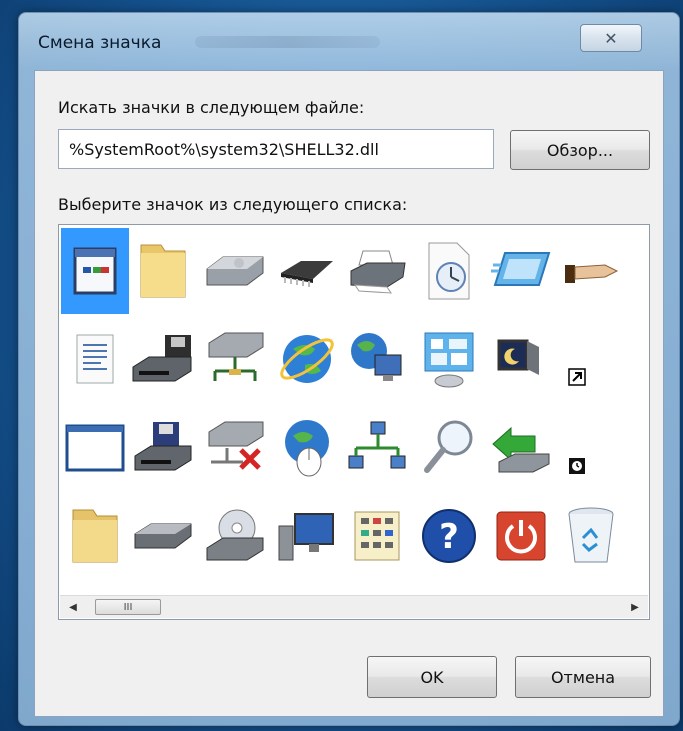 This screenshot has height=731, width=683. I want to click on network-computers-icon, so click(377, 445).